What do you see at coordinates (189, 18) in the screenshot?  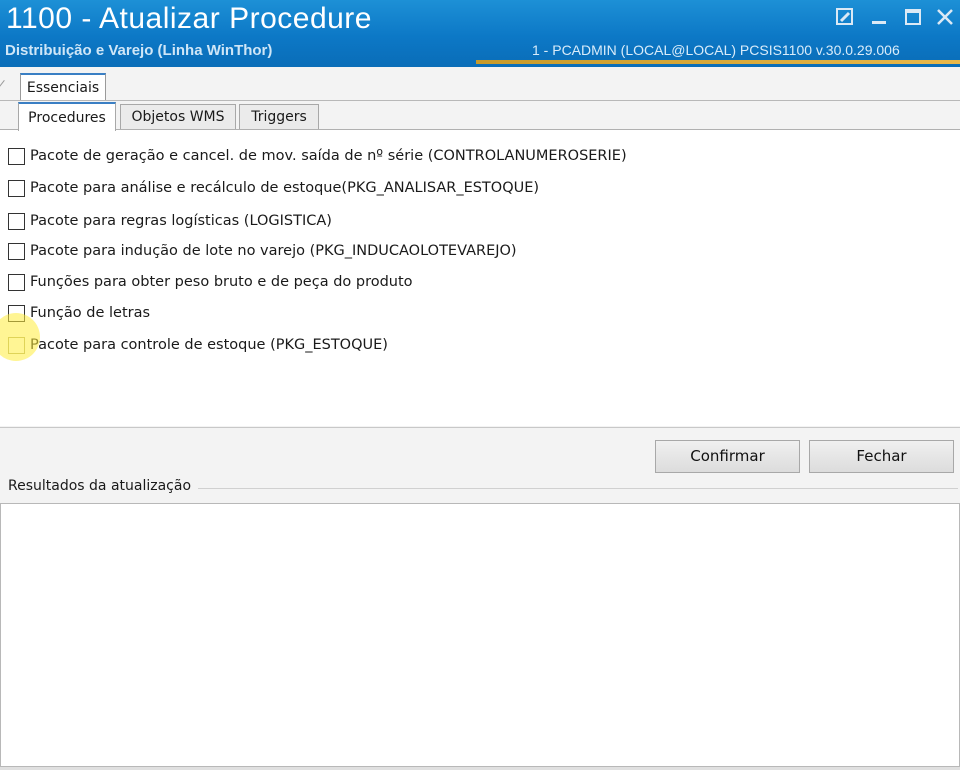 I see `window-title: 1100 - Atualizar Procedure` at bounding box center [189, 18].